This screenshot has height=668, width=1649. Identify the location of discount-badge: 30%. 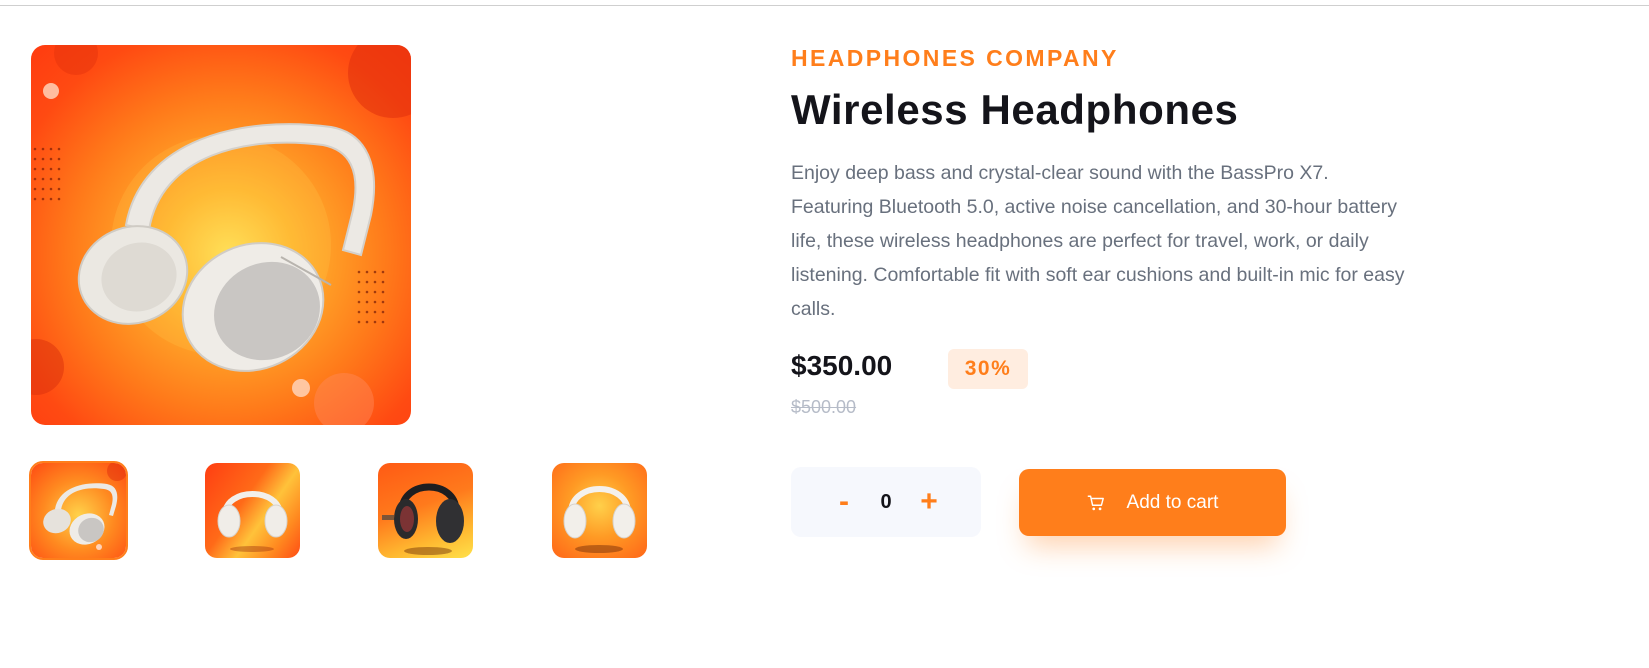
(988, 369).